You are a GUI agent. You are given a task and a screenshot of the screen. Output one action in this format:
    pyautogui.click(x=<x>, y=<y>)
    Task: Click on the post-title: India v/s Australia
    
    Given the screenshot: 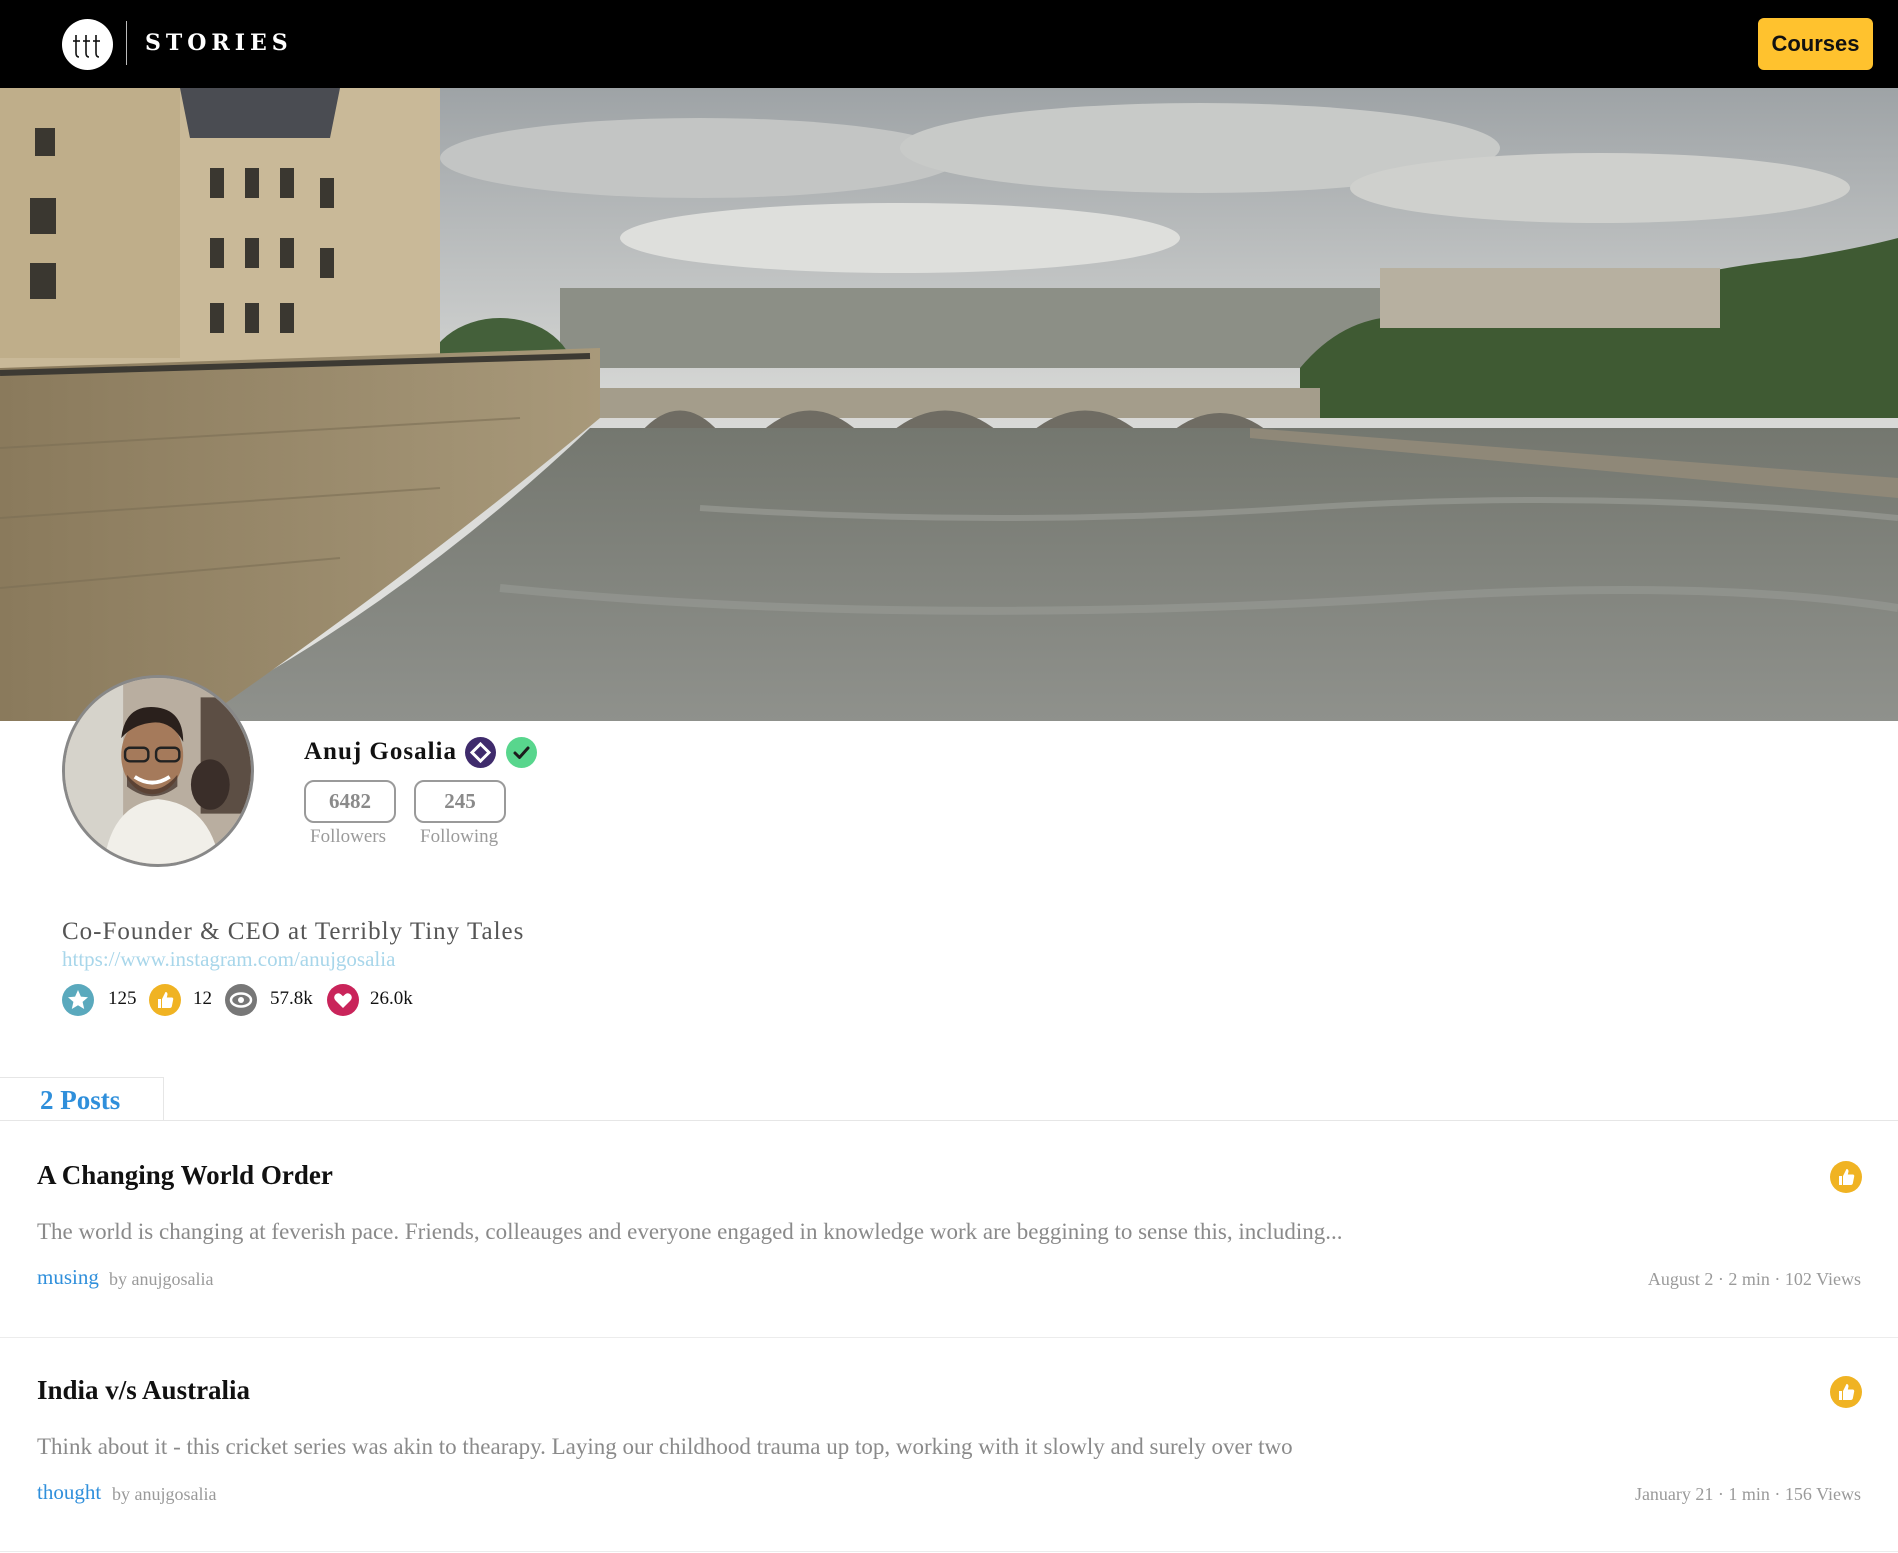 What is the action you would take?
    pyautogui.click(x=143, y=1390)
    